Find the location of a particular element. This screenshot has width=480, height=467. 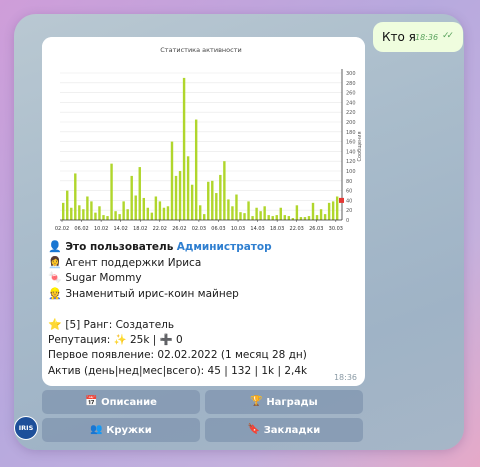

y-tick-label: 20 is located at coordinates (349, 211).